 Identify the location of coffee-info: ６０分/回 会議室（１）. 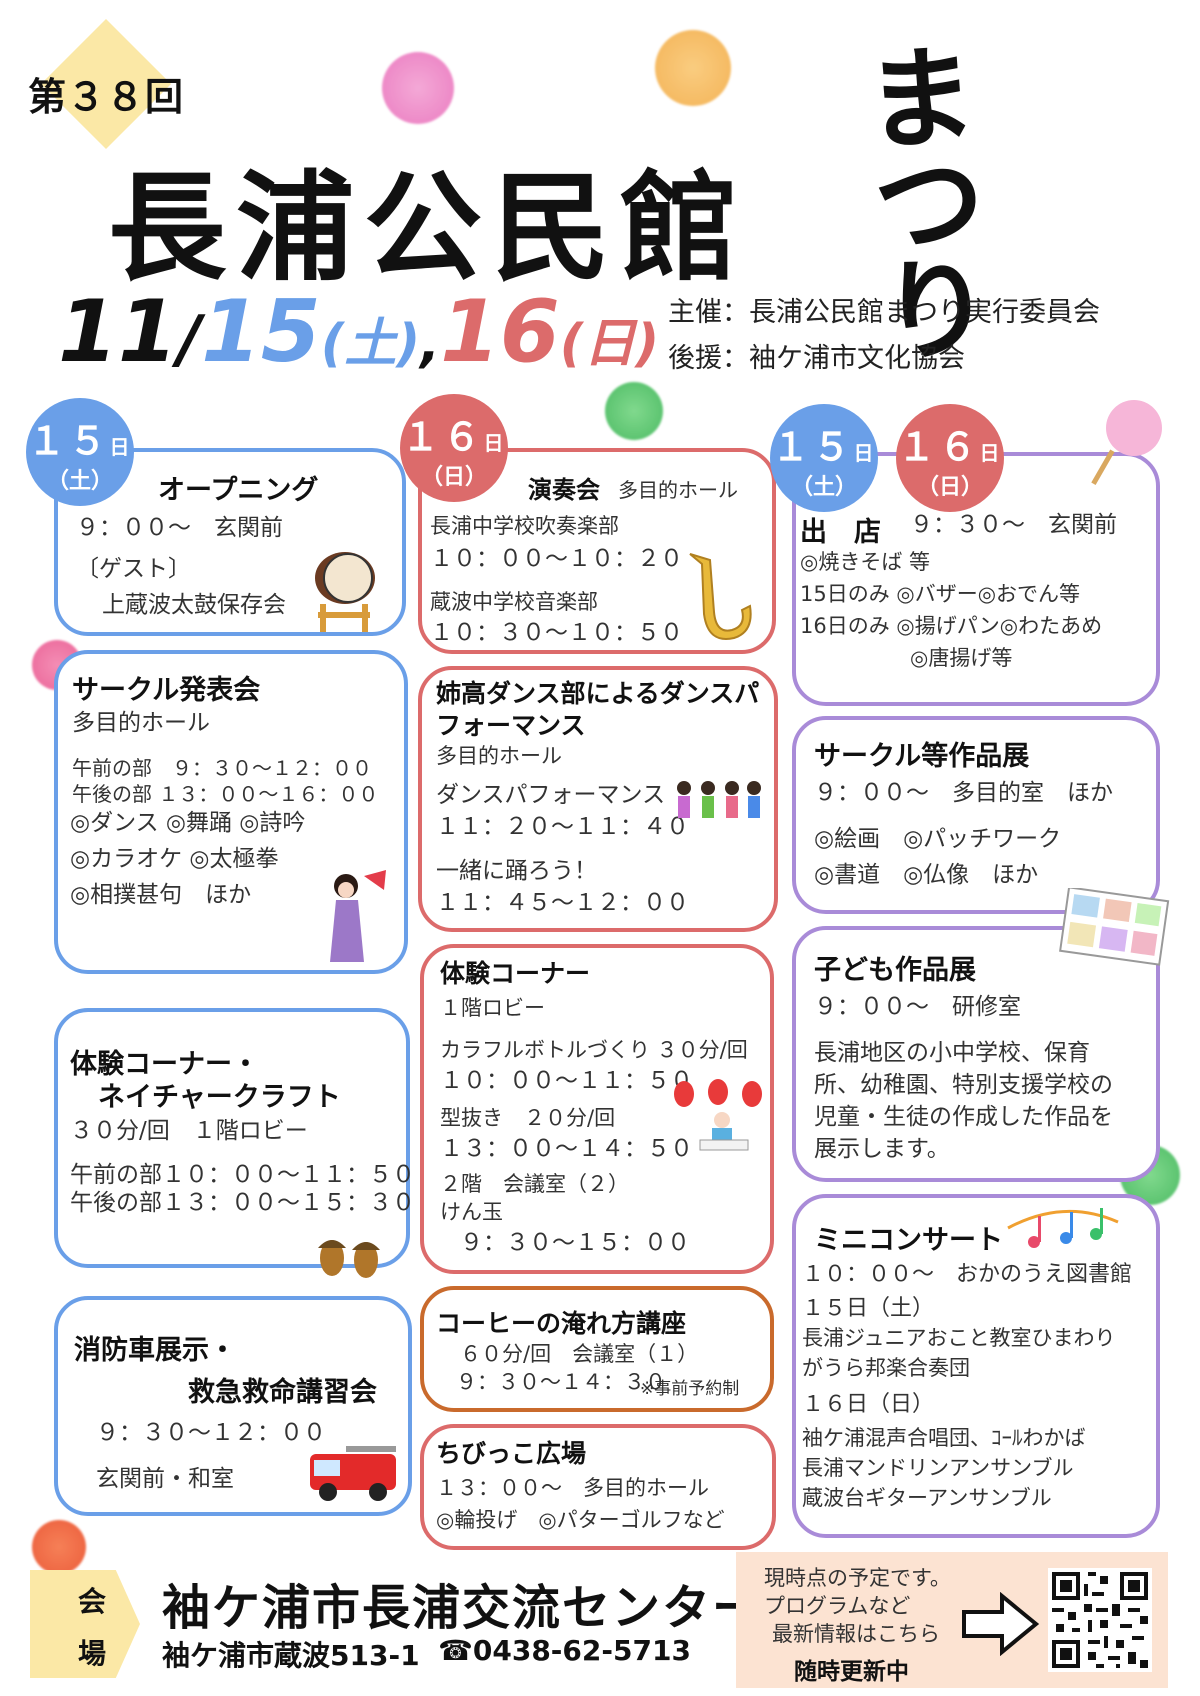
(579, 1354).